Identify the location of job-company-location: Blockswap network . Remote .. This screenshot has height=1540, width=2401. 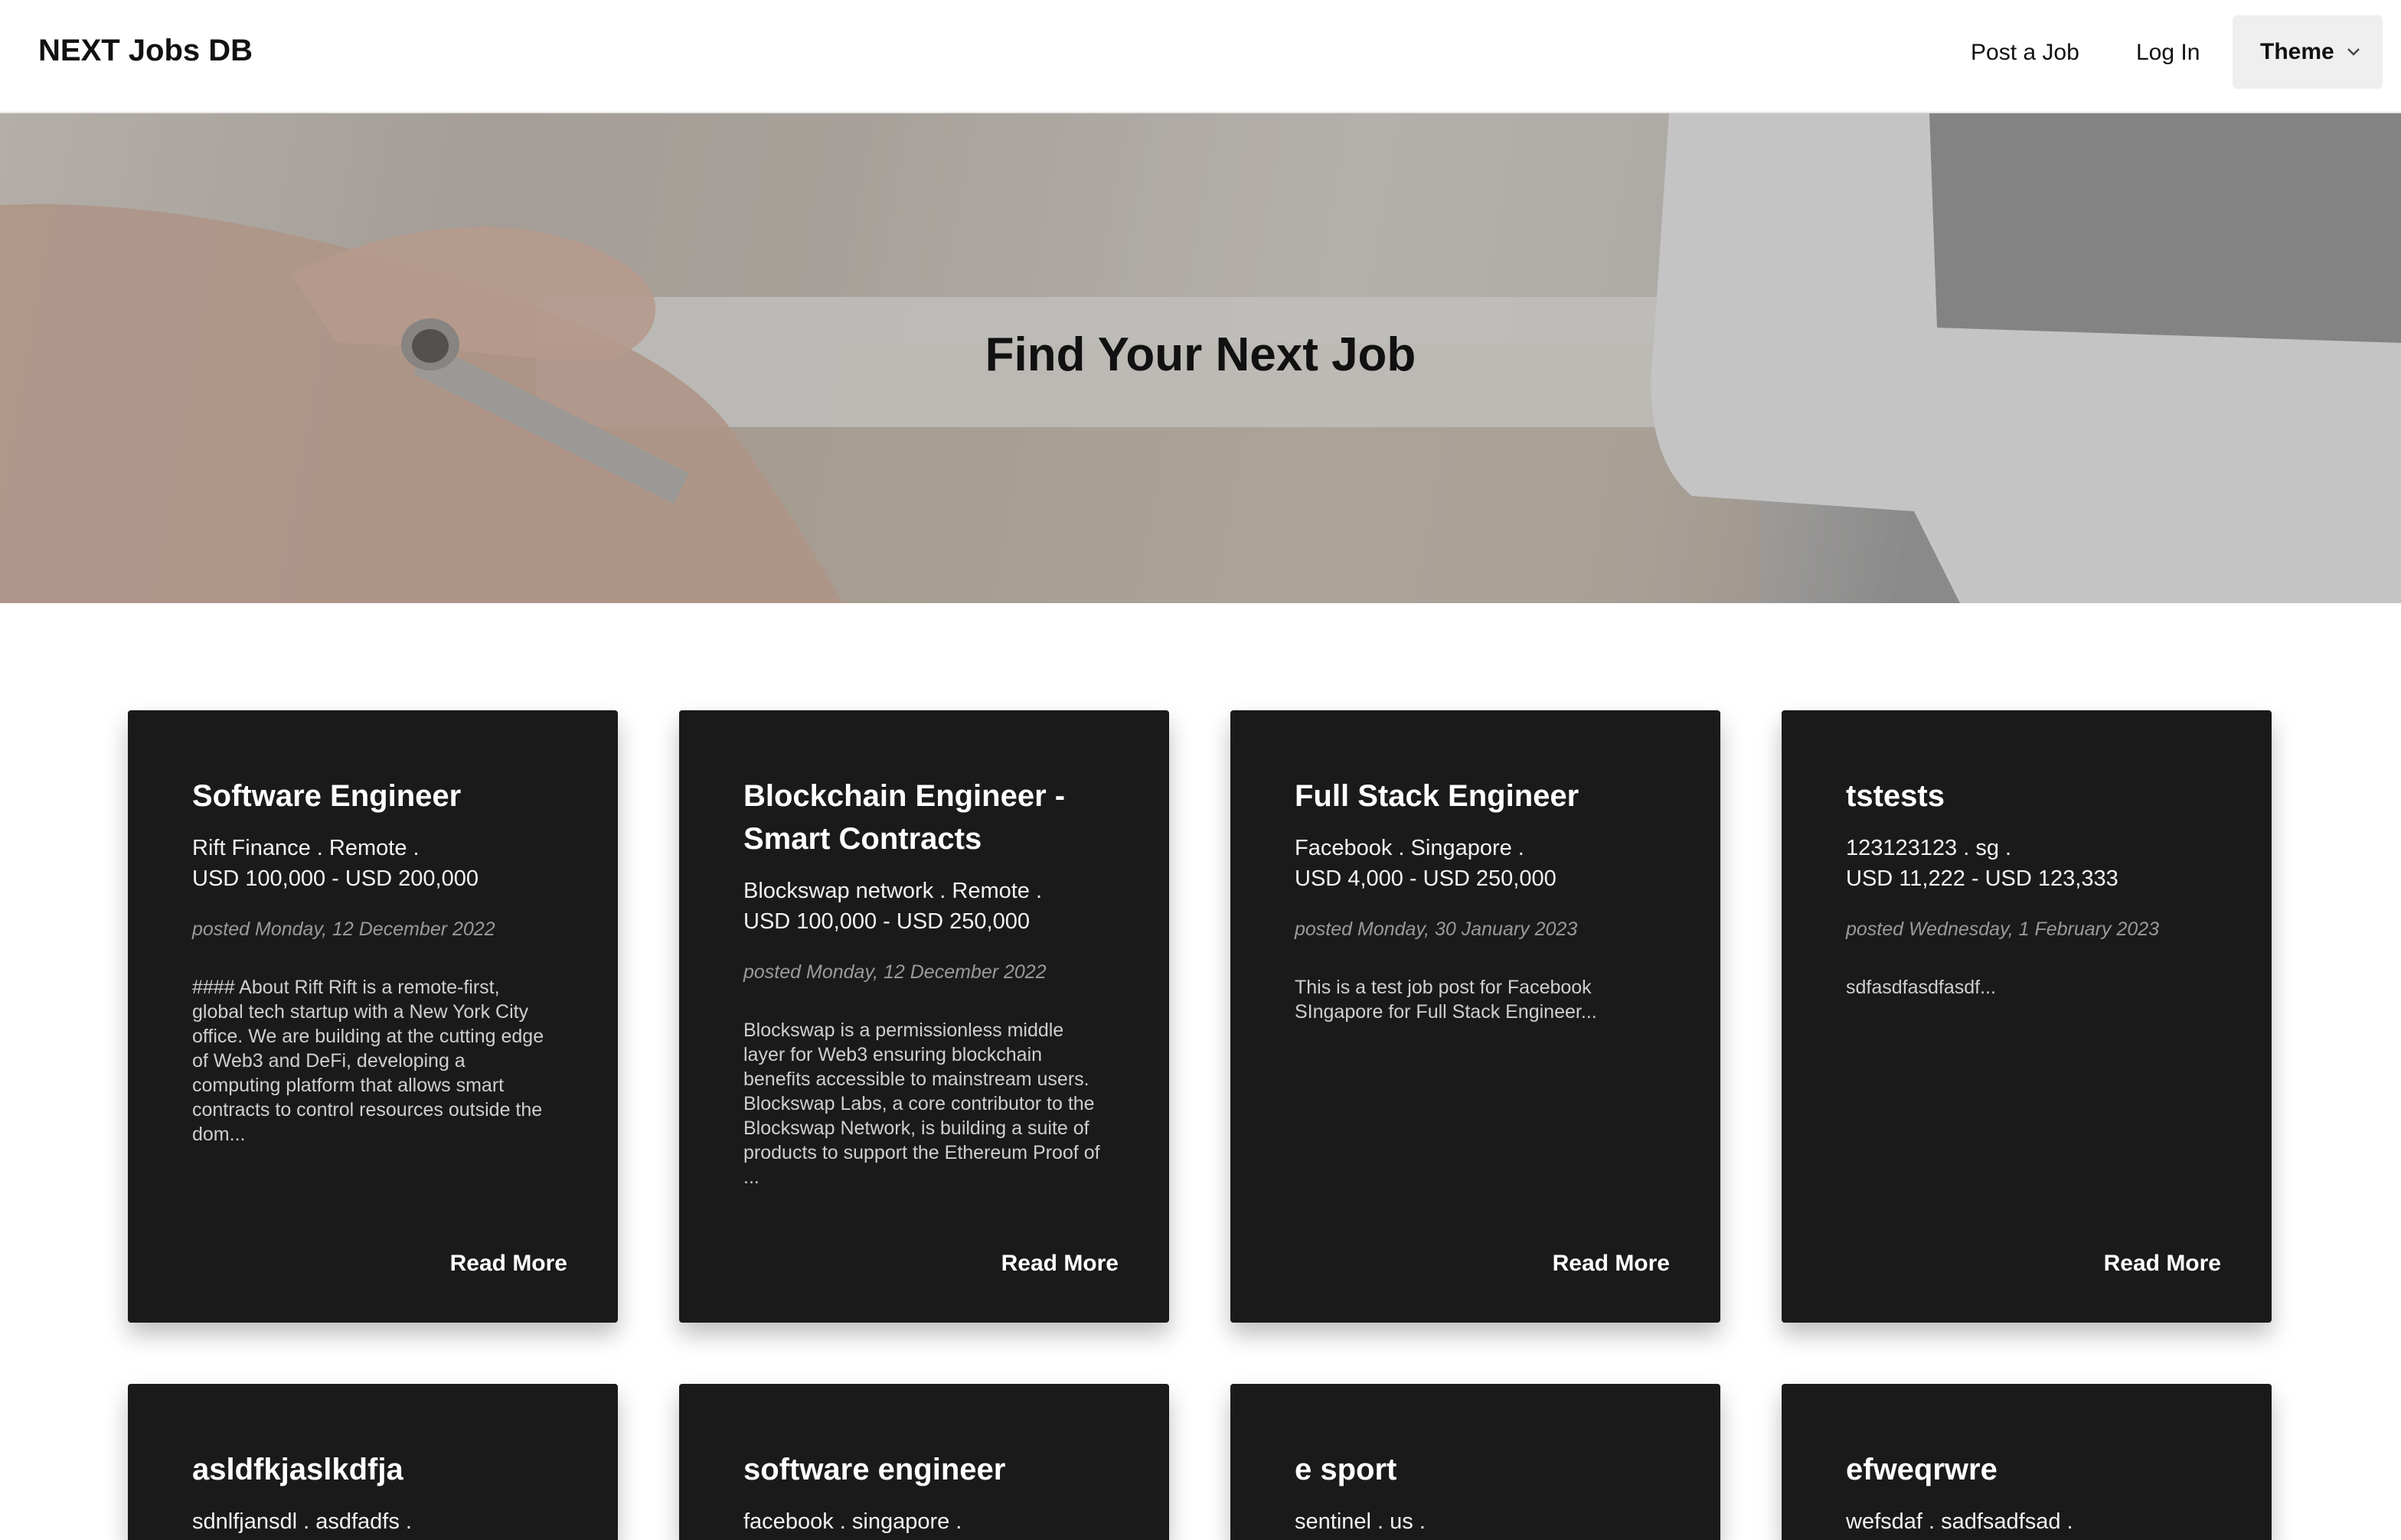
(893, 891).